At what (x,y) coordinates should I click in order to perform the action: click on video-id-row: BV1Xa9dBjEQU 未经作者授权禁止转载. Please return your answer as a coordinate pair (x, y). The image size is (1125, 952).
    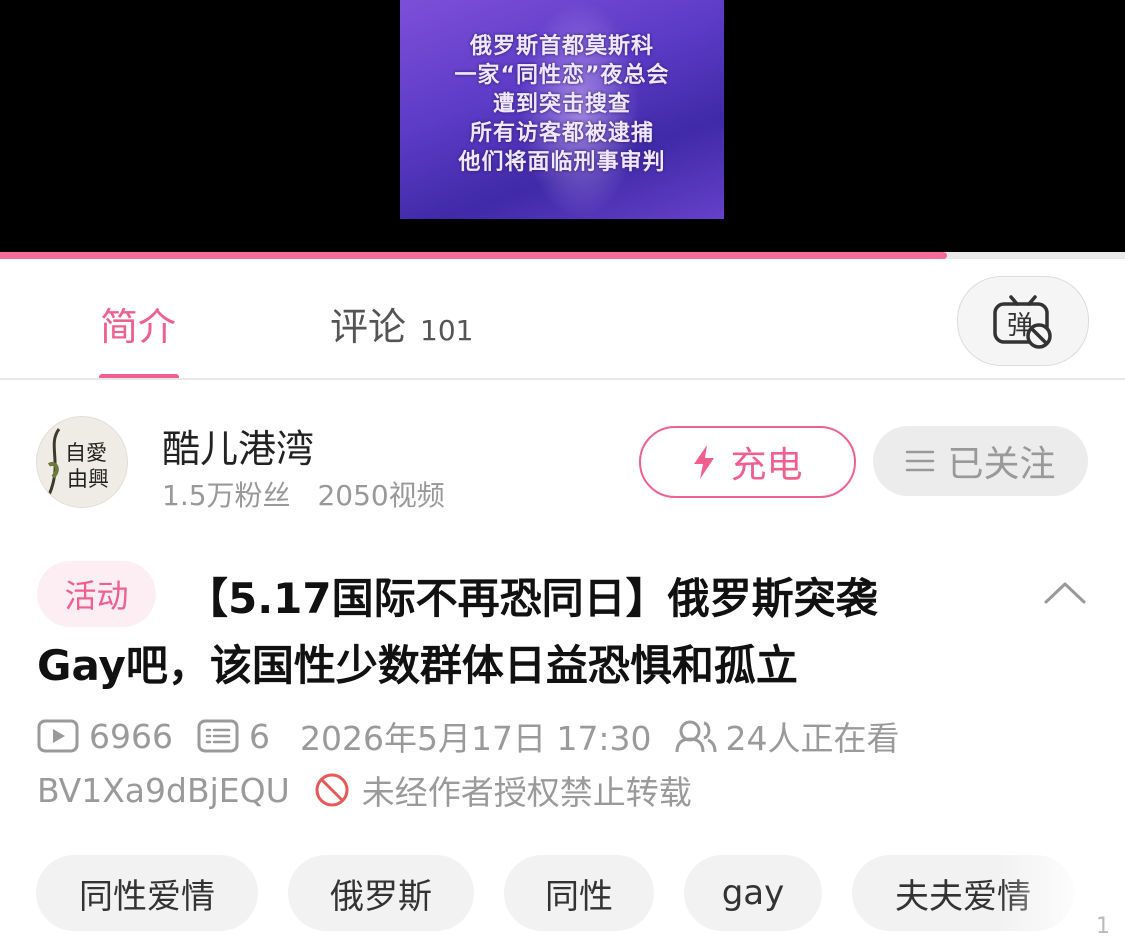
    Looking at the image, I should click on (364, 790).